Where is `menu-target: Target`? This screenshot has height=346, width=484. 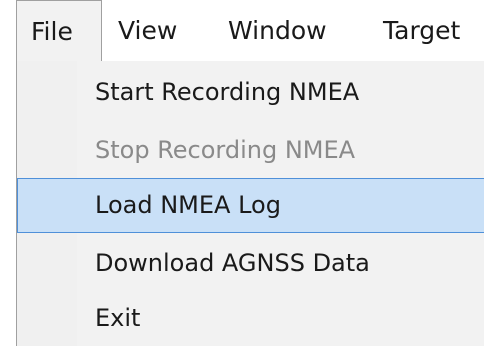
menu-target: Target is located at coordinates (421, 31).